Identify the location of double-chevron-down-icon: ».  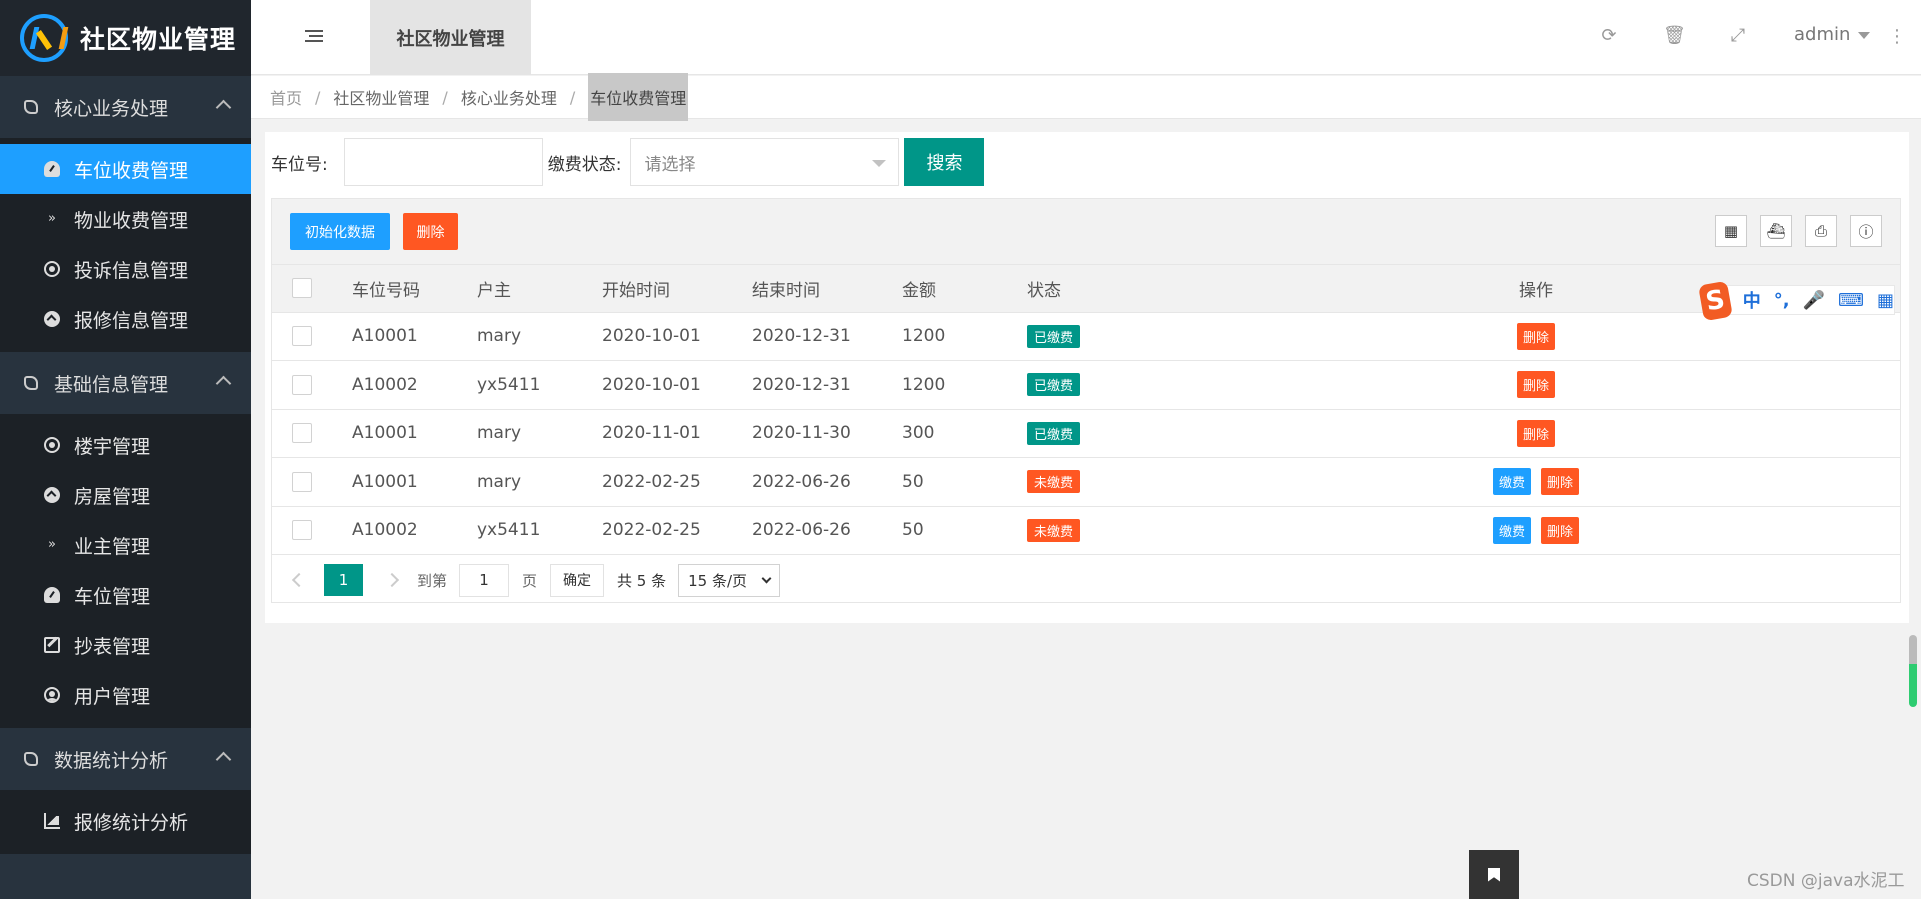
(52, 544).